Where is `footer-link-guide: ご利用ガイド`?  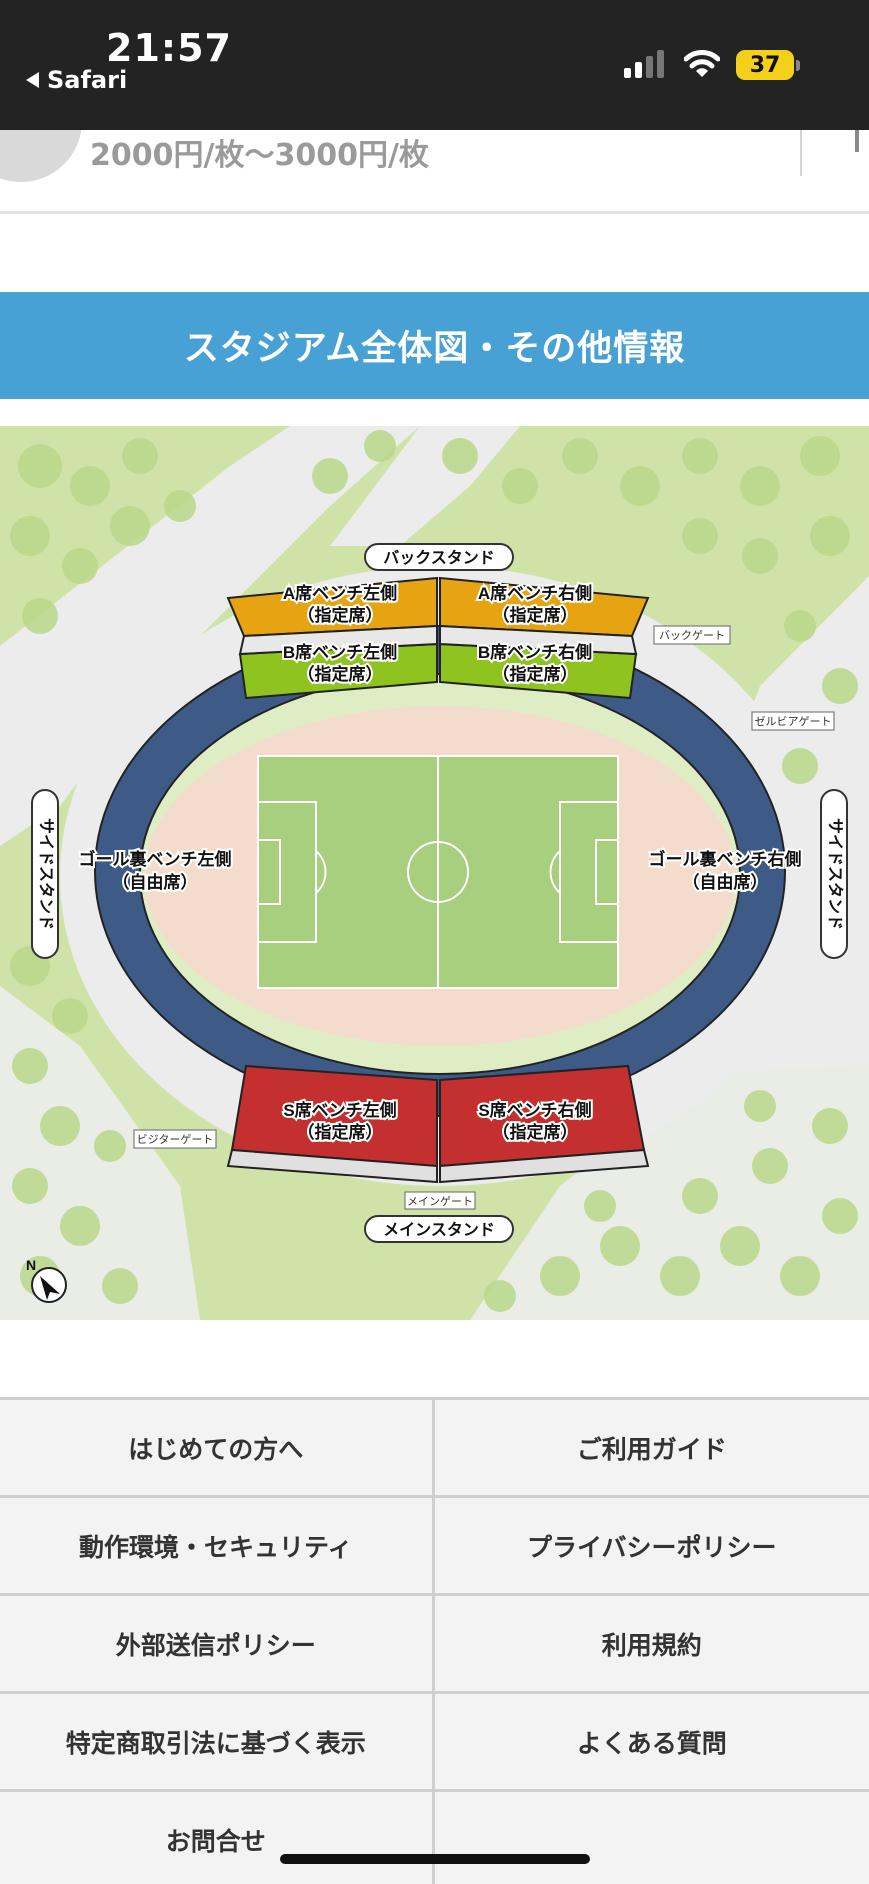 footer-link-guide: ご利用ガイド is located at coordinates (652, 1447).